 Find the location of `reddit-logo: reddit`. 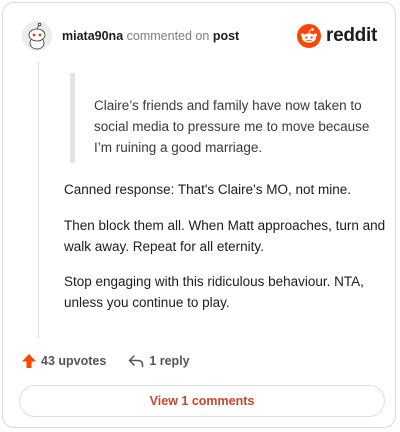

reddit-logo: reddit is located at coordinates (337, 36).